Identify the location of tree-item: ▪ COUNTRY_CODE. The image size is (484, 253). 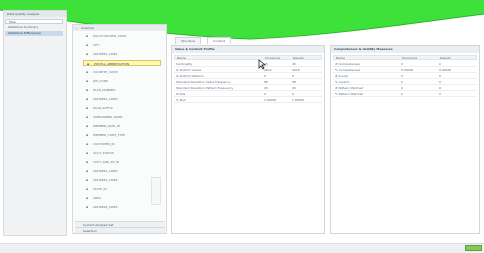
(122, 72).